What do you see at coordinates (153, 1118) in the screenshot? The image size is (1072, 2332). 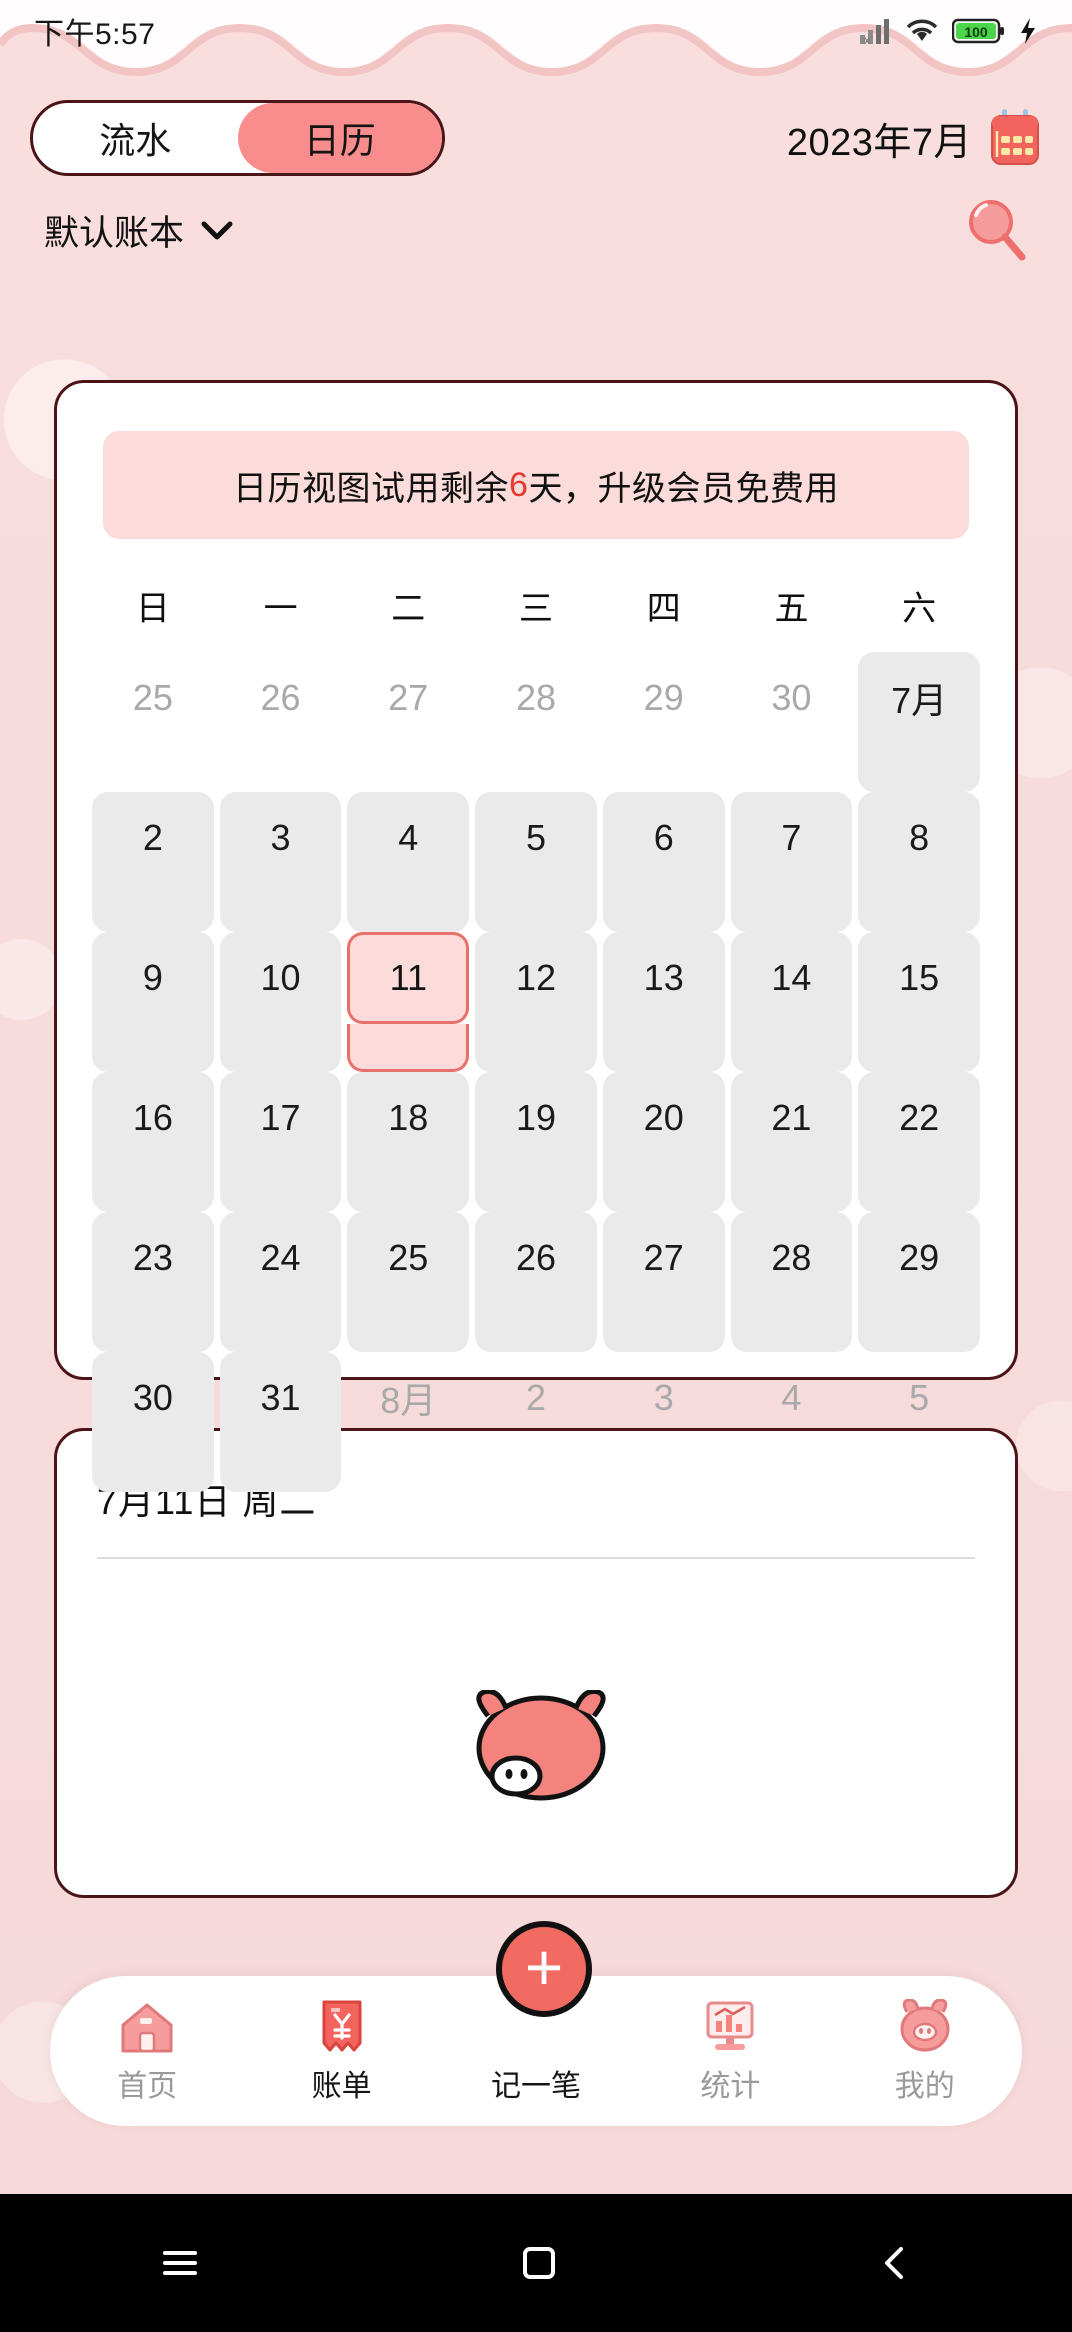 I see `calendar-day-cell: 16` at bounding box center [153, 1118].